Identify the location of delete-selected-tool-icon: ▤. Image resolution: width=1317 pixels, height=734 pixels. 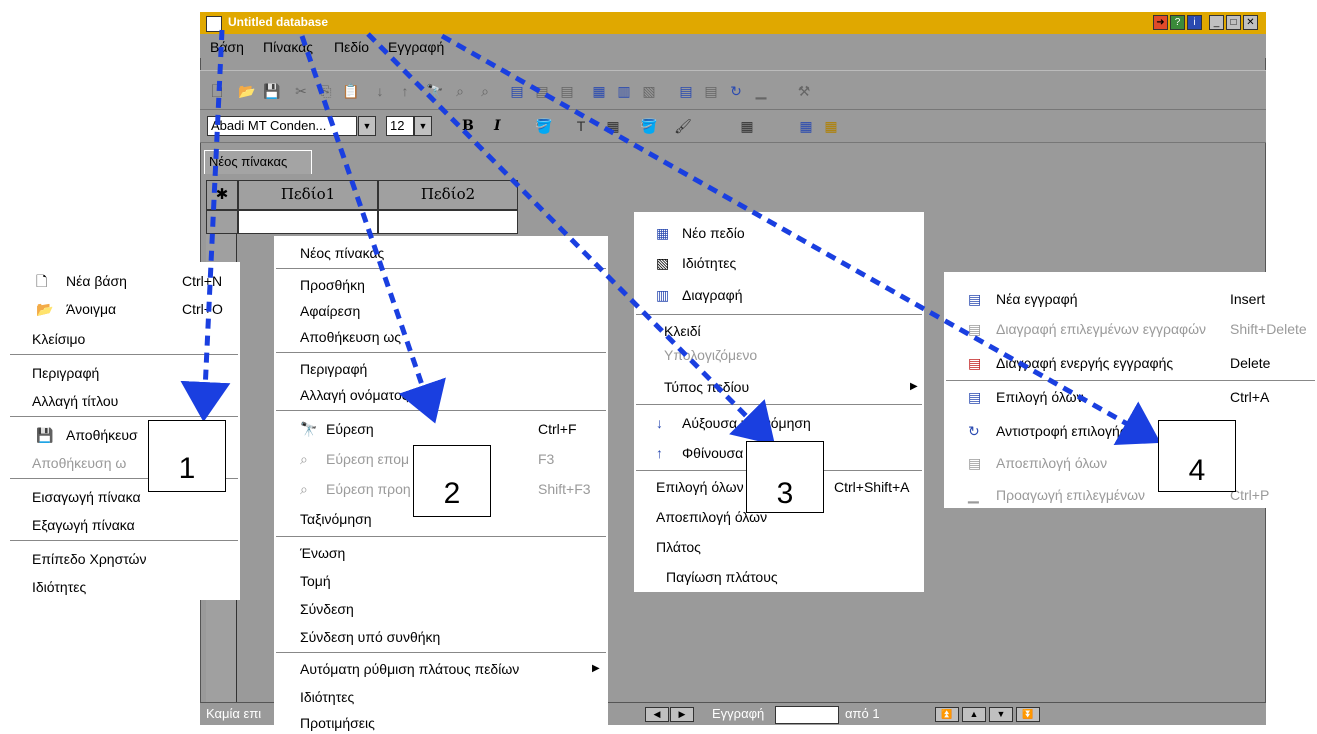
(542, 91).